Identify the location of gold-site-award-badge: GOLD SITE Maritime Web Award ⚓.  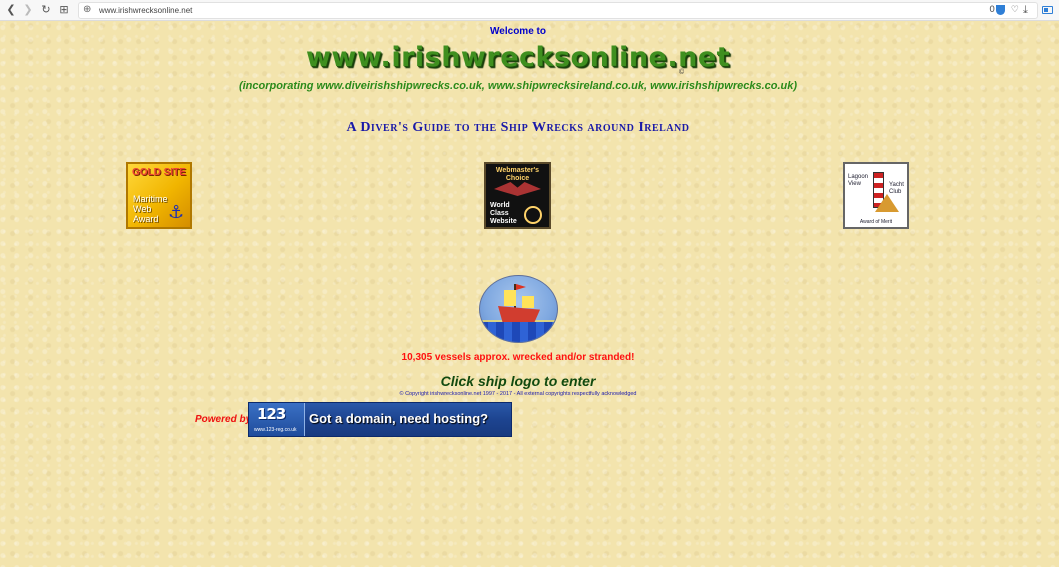
(159, 195).